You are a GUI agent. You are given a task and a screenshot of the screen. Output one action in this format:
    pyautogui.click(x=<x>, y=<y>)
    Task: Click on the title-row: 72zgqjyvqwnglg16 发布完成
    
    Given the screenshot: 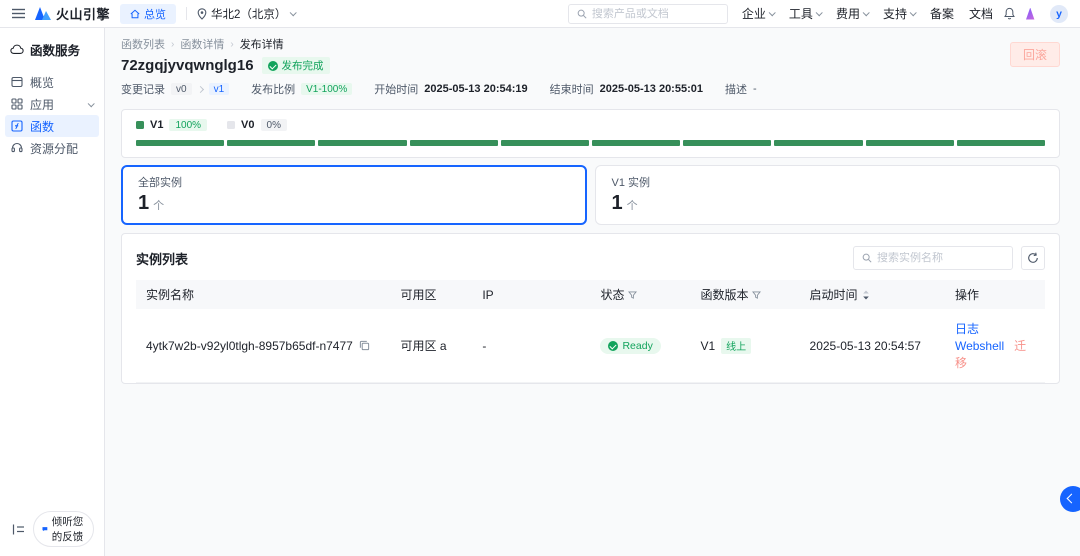 What is the action you would take?
    pyautogui.click(x=590, y=65)
    